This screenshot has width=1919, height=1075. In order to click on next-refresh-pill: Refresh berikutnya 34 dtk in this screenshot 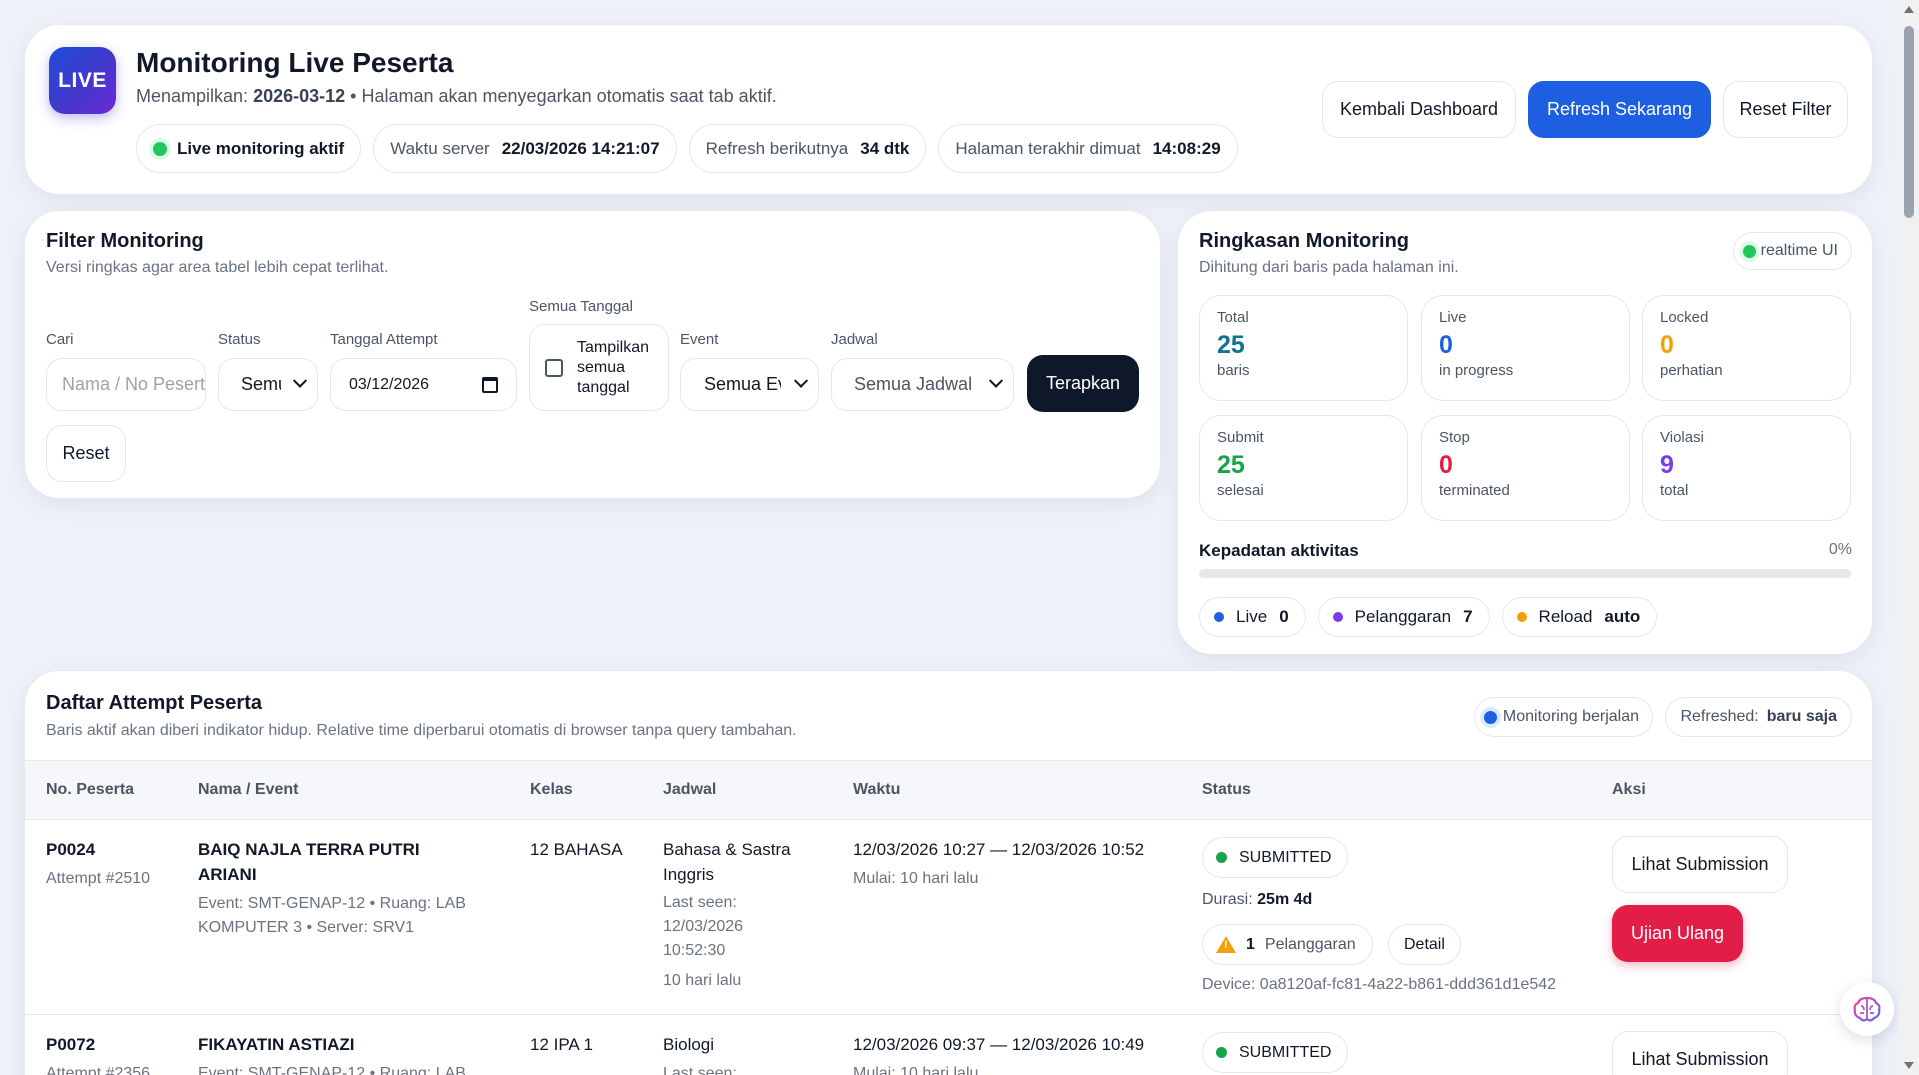, I will do `click(807, 148)`.